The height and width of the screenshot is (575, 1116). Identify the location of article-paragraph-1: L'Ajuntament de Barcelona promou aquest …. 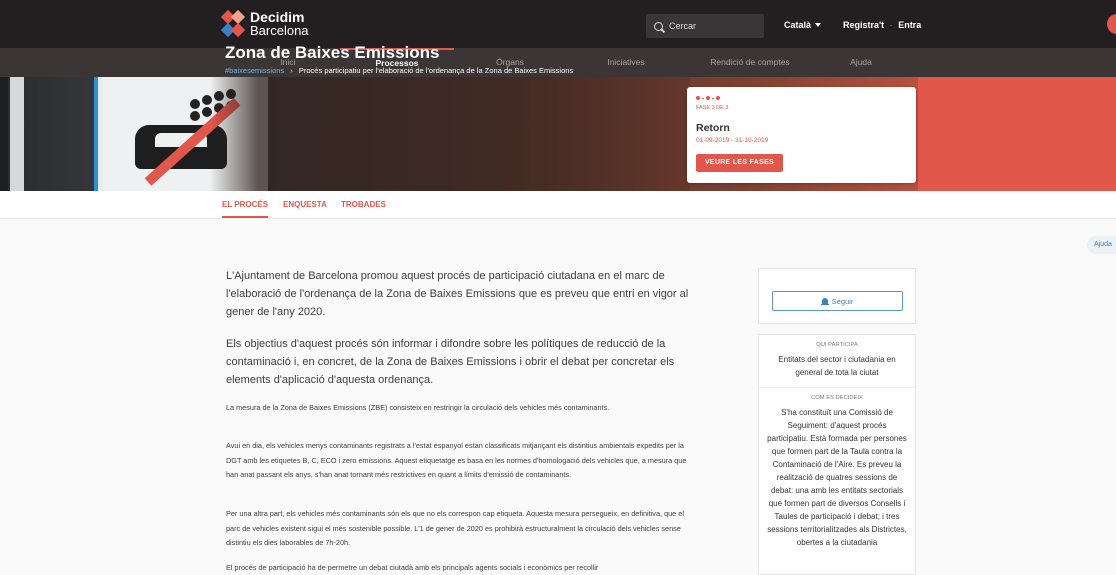
(457, 294).